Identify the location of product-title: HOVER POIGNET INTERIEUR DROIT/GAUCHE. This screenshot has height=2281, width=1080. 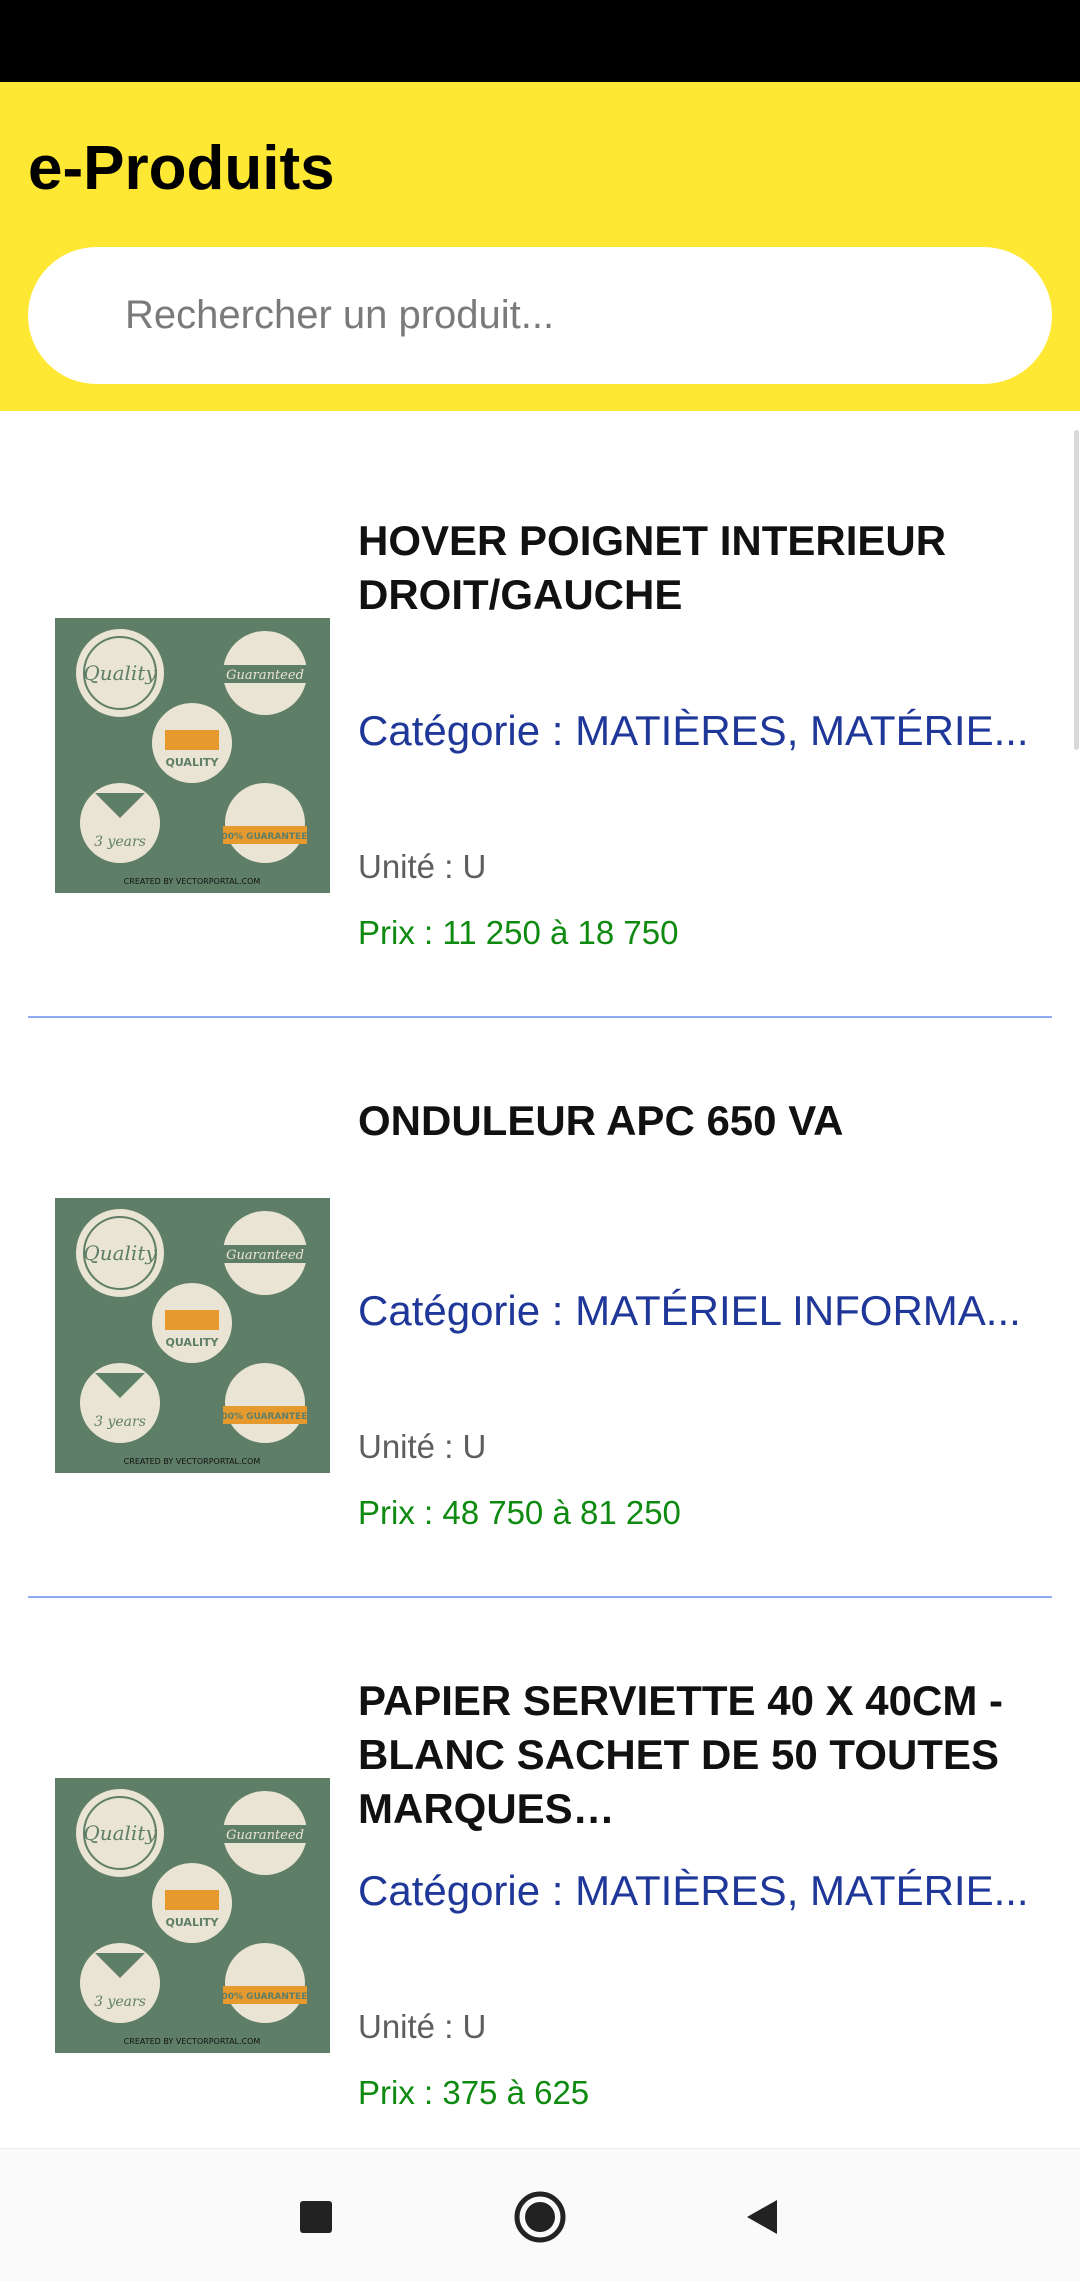
(652, 567).